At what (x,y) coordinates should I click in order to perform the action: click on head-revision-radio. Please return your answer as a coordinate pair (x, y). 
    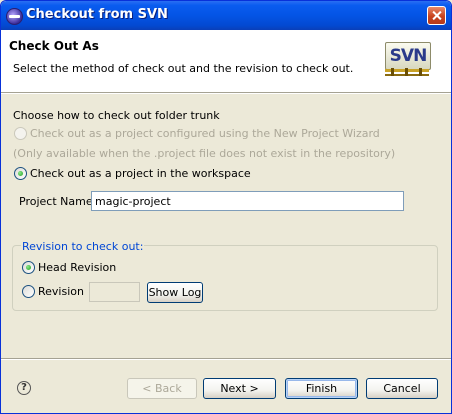
    Looking at the image, I should click on (28, 267).